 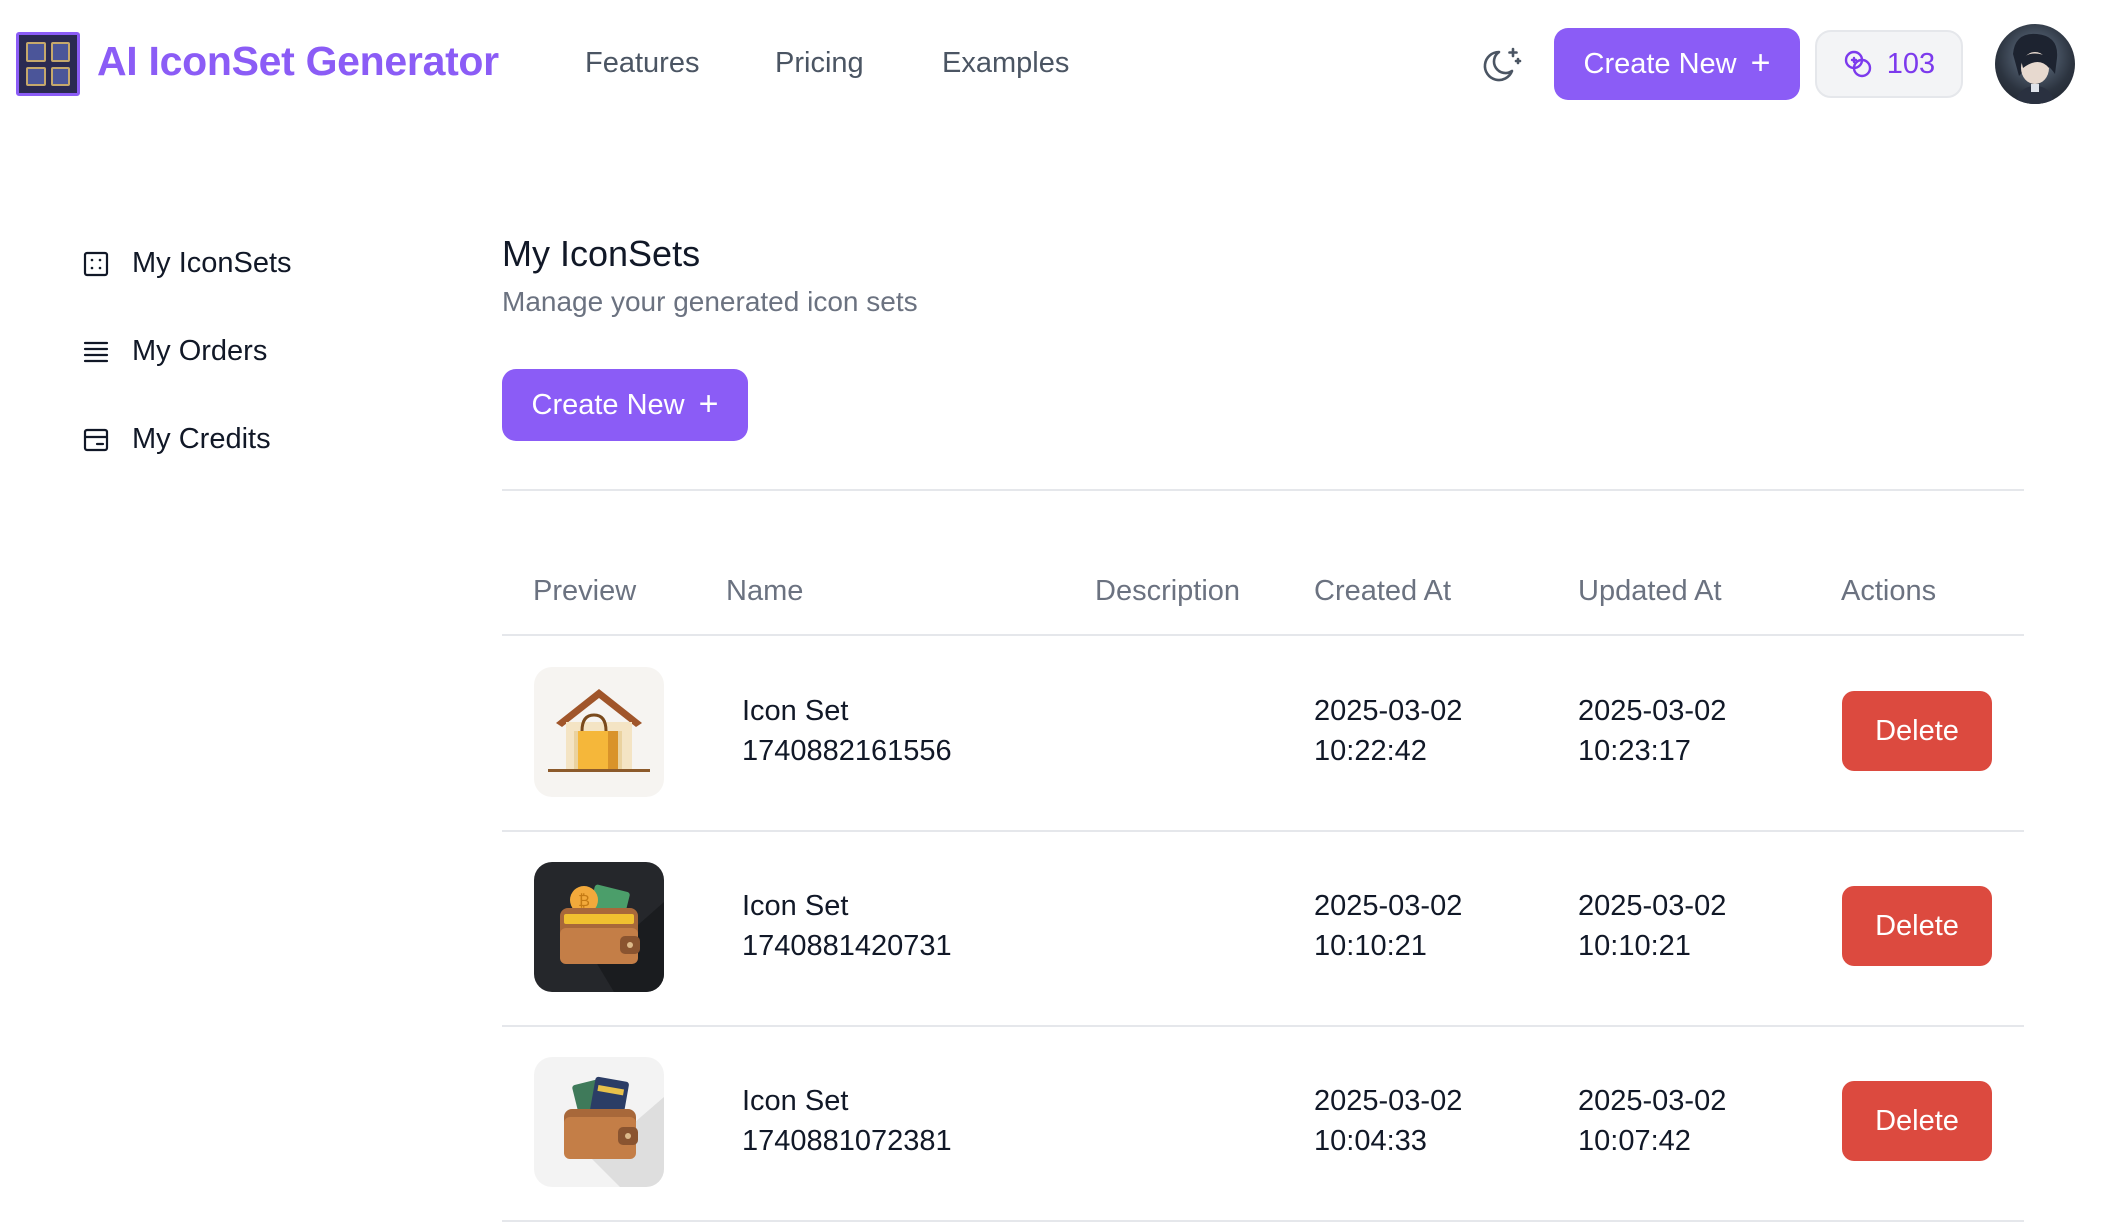 What do you see at coordinates (585, 591) in the screenshot?
I see `column-header-preview: Preview` at bounding box center [585, 591].